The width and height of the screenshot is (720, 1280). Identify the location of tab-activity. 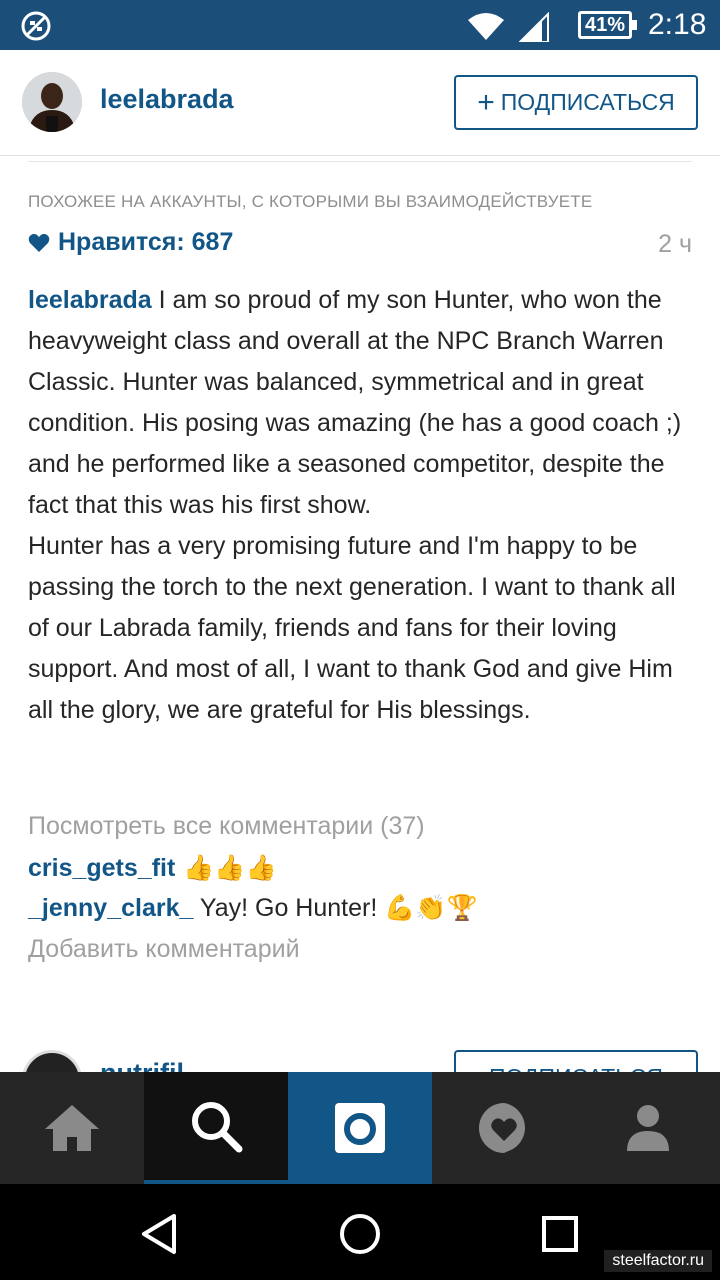
(504, 1128).